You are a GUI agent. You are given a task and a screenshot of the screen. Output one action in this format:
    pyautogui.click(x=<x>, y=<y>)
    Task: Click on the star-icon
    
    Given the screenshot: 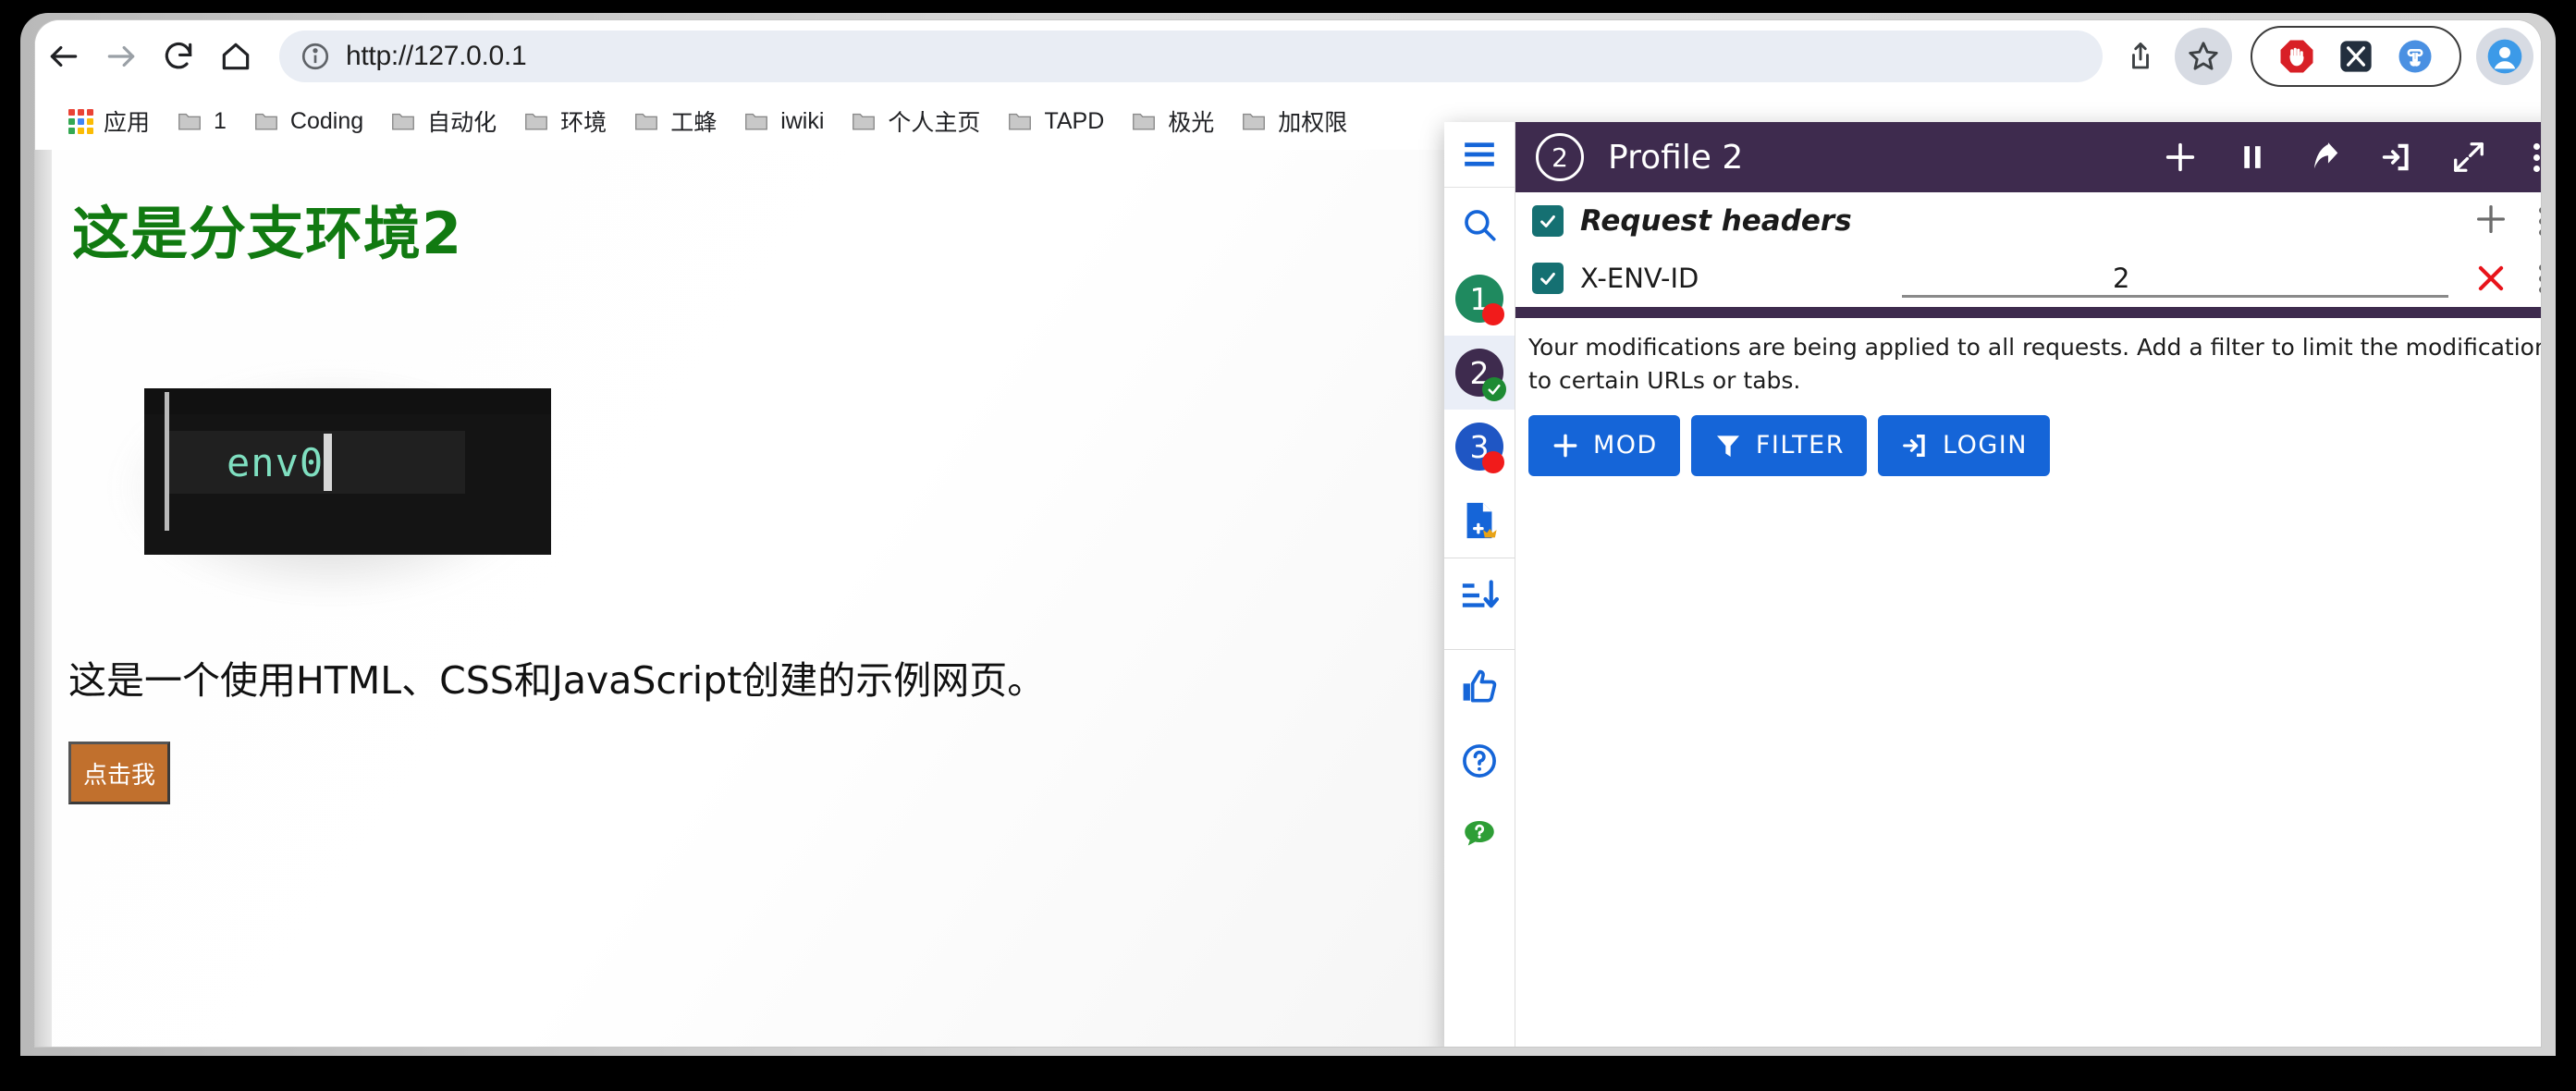 What is the action you would take?
    pyautogui.click(x=2203, y=56)
    